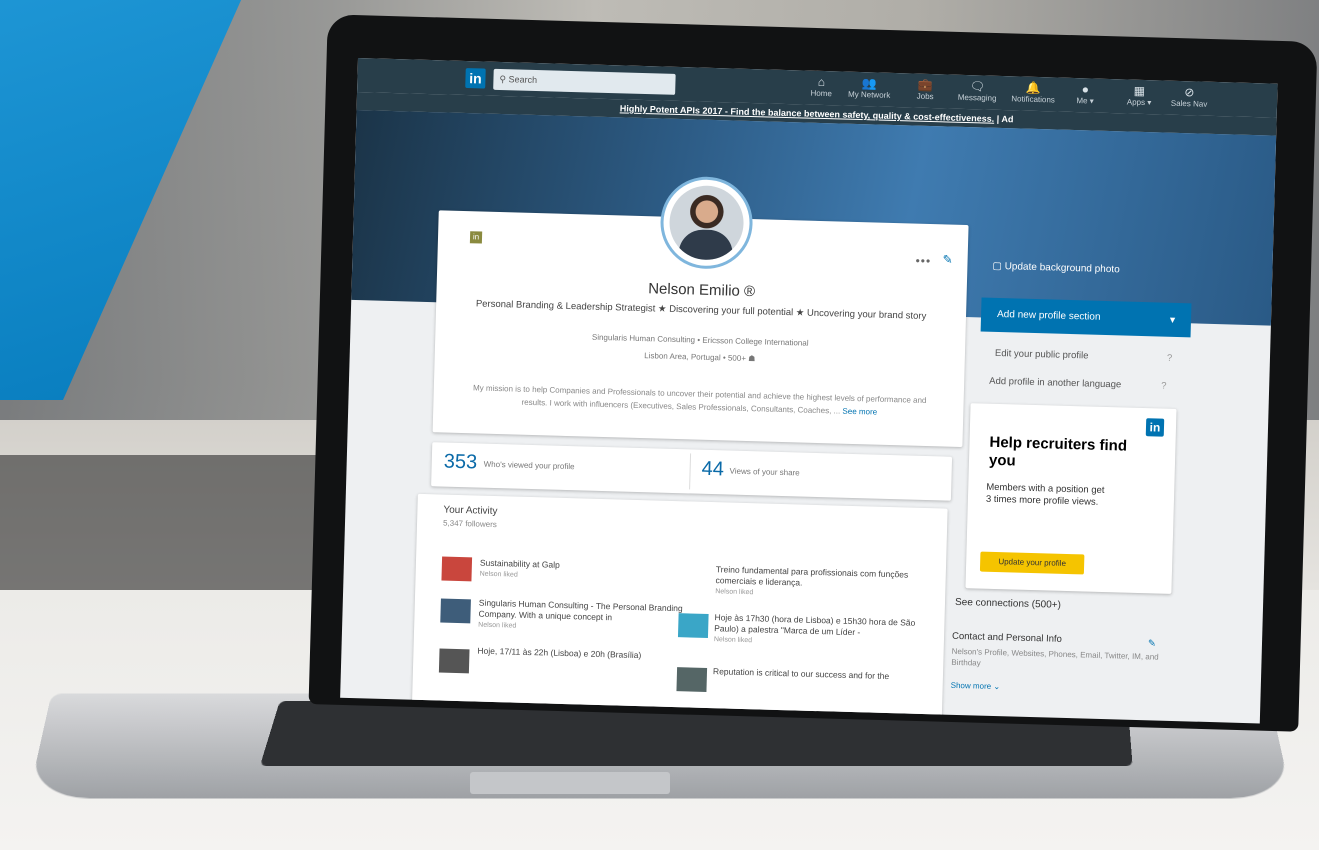 The height and width of the screenshot is (850, 1319). What do you see at coordinates (1048, 315) in the screenshot?
I see `add-section-label: Add new profile section` at bounding box center [1048, 315].